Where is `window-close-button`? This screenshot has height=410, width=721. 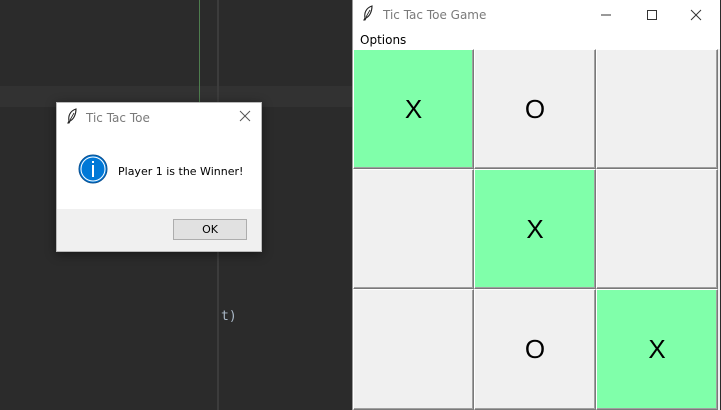
window-close-button is located at coordinates (696, 15).